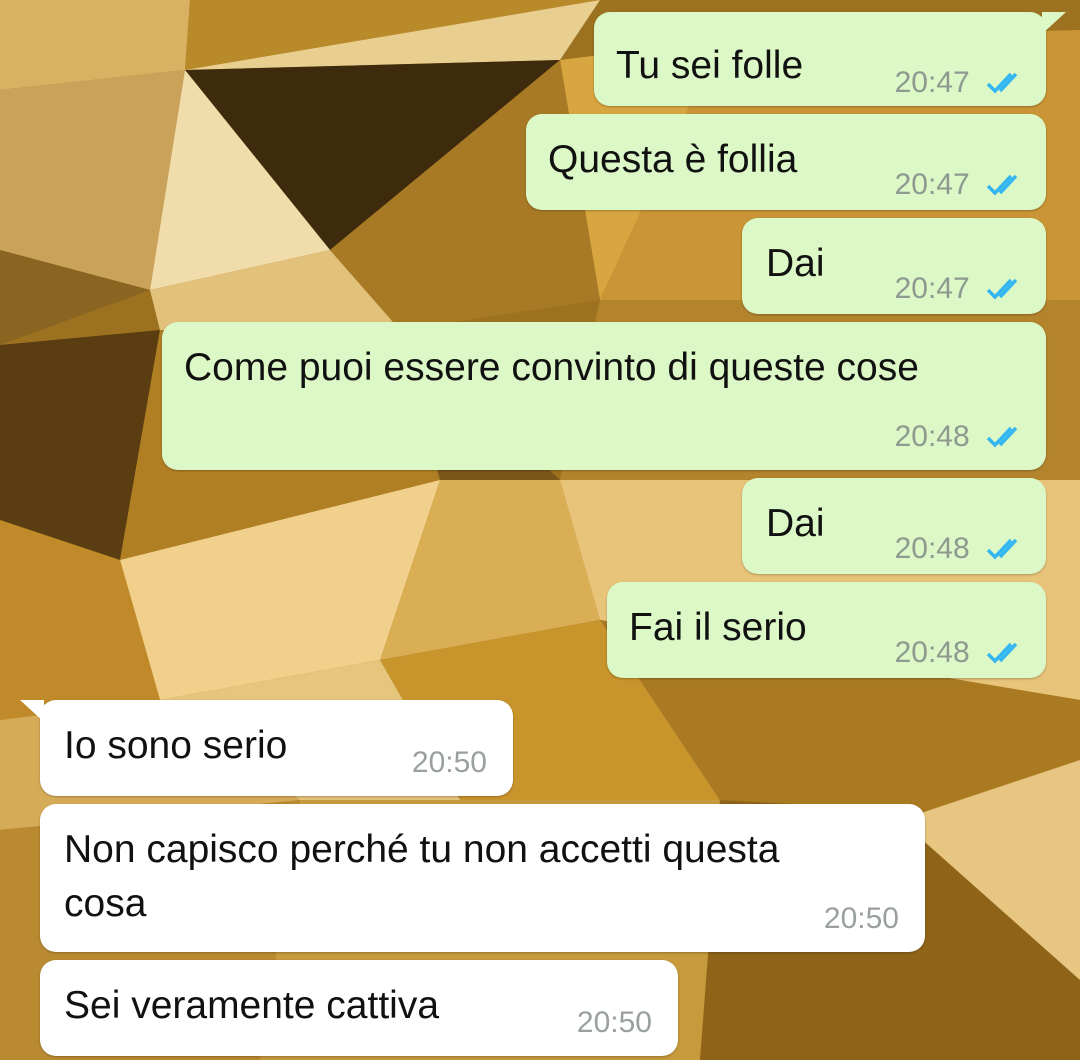 The image size is (1080, 1060). Describe the element at coordinates (894, 526) in the screenshot. I see `outgoing-message: Dai 20:48` at that location.